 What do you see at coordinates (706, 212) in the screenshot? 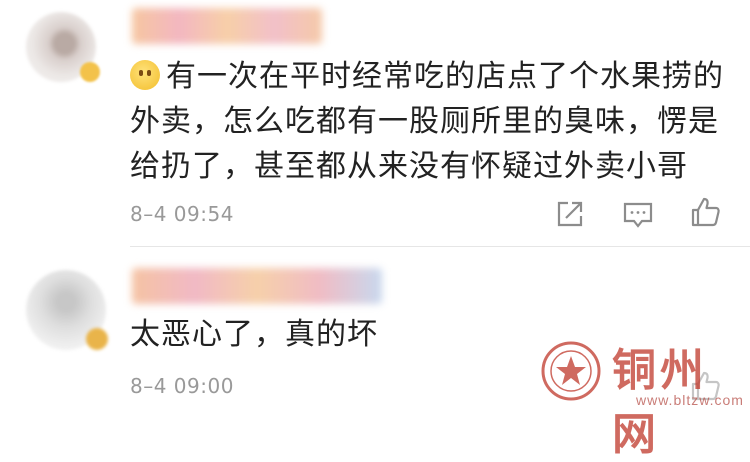
I see `like-icon` at bounding box center [706, 212].